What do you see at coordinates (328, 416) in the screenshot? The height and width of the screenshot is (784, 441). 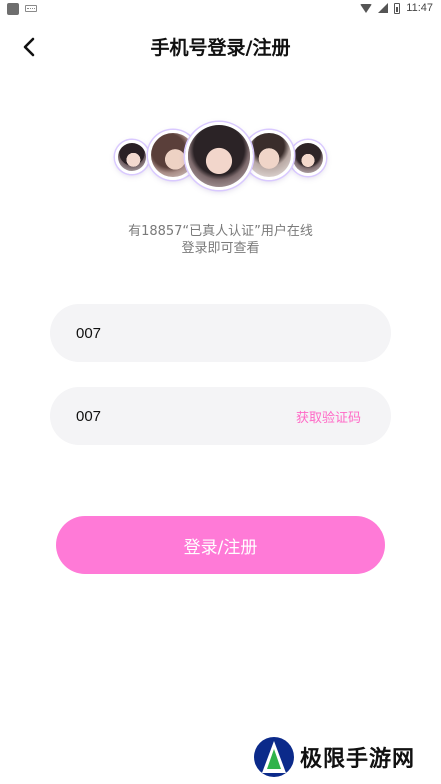 I see `get-code-button: 获取验证码` at bounding box center [328, 416].